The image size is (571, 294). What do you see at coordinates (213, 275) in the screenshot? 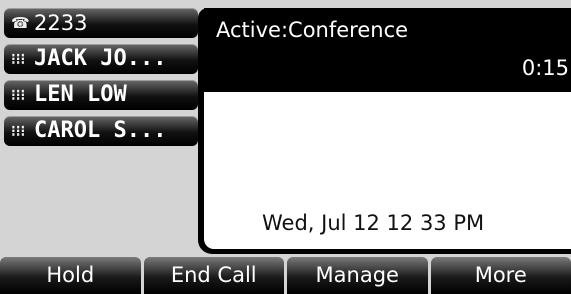
I see `end-call-softkey: End Call` at bounding box center [213, 275].